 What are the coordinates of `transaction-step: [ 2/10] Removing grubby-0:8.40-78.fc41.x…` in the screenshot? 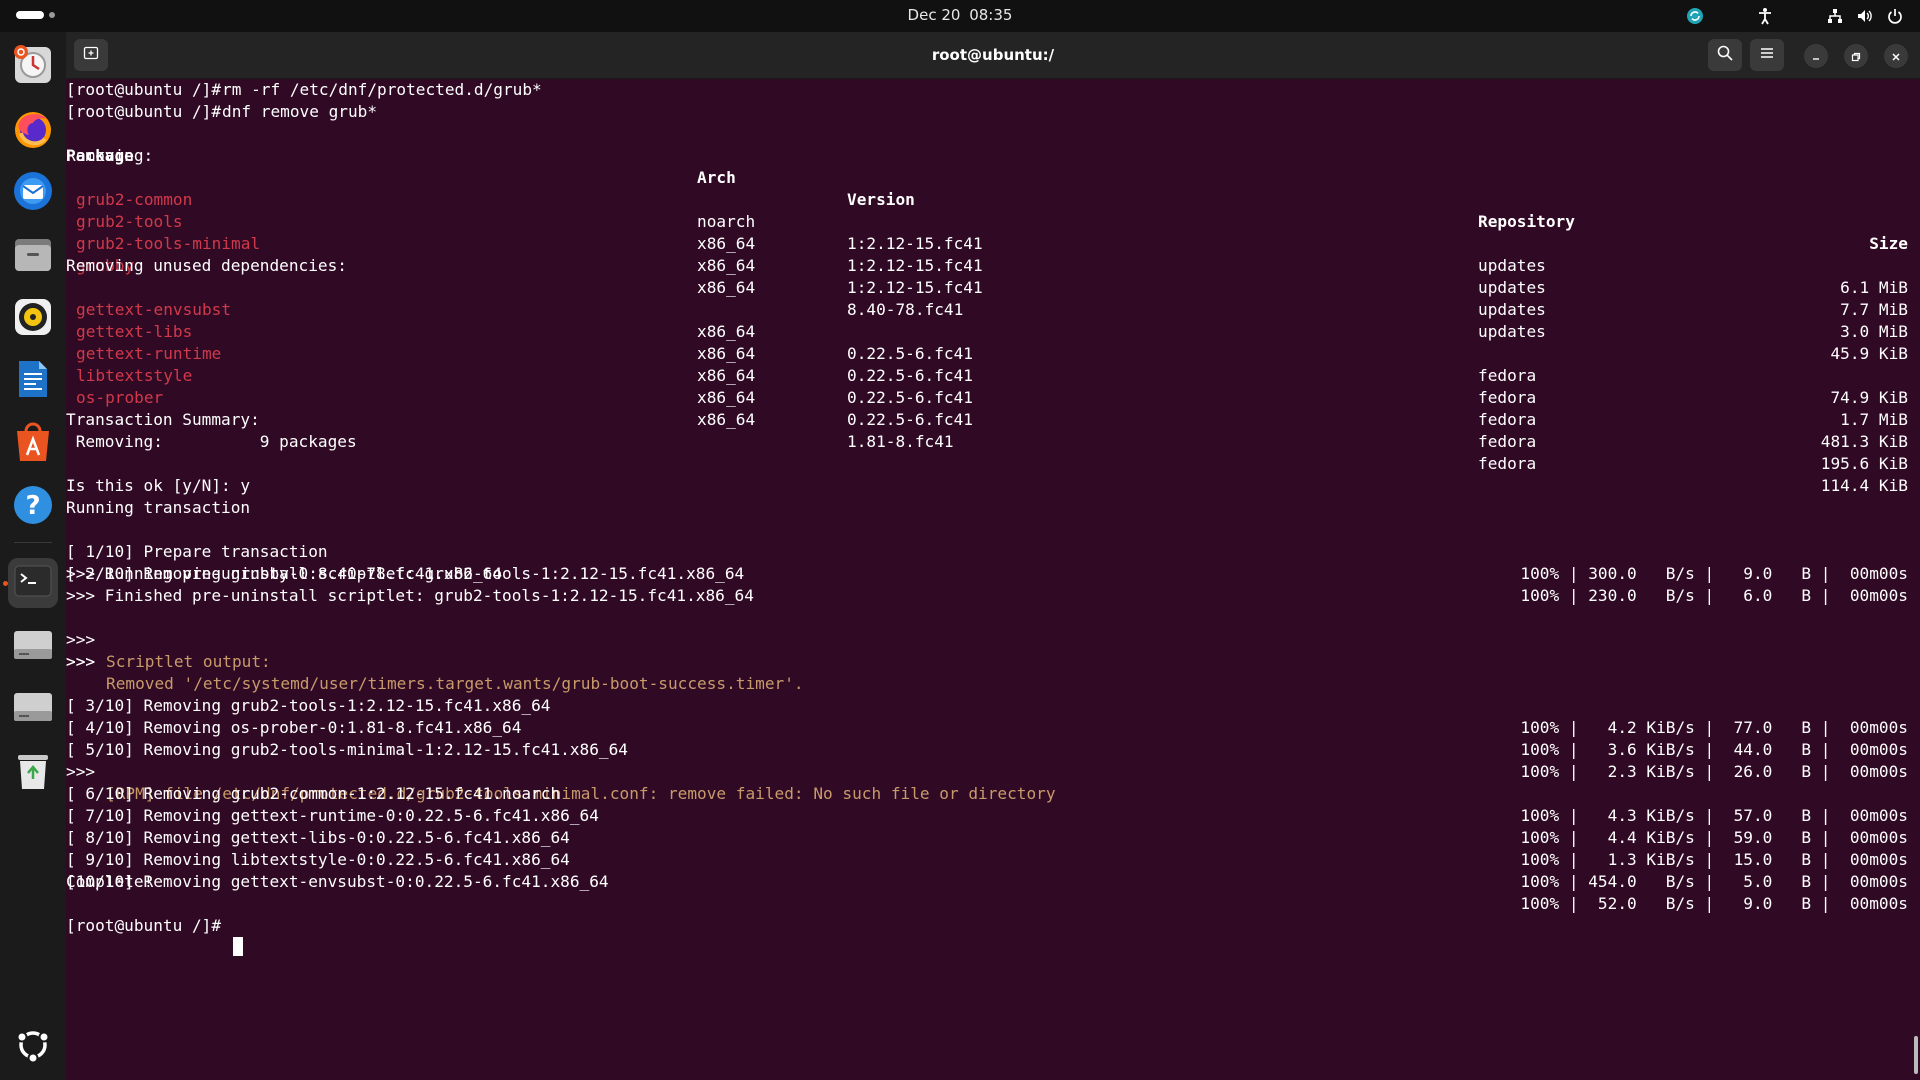 It's located at (987, 584).